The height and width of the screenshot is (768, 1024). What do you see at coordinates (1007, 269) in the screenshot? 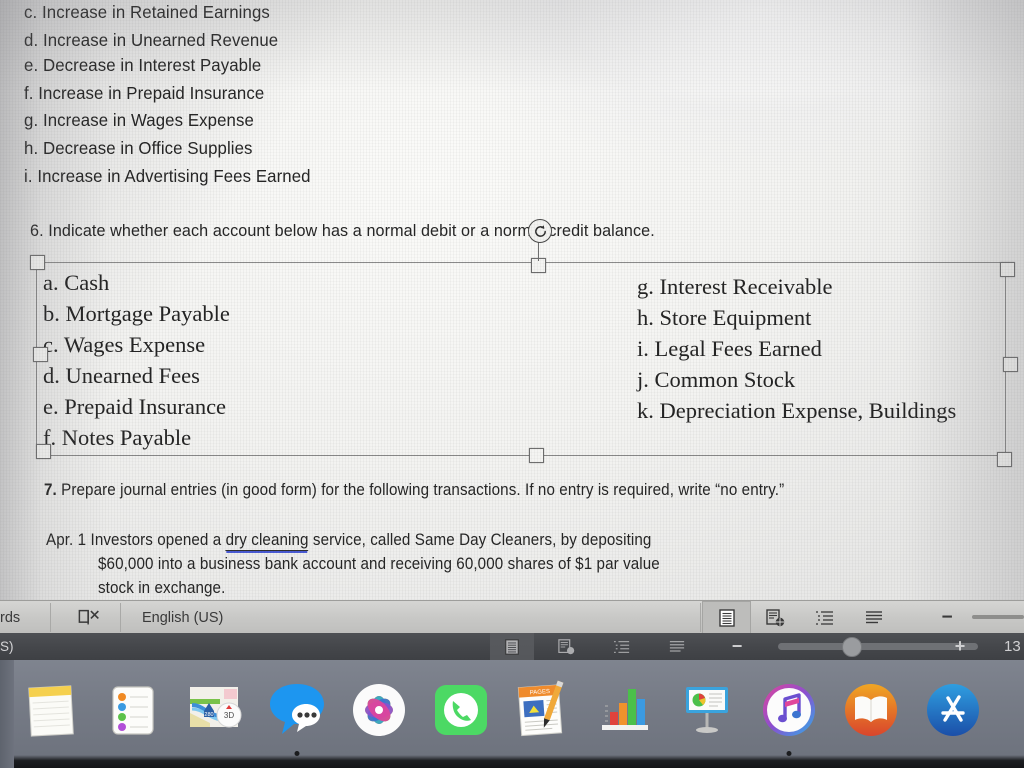
I see `resize-handle-top-right` at bounding box center [1007, 269].